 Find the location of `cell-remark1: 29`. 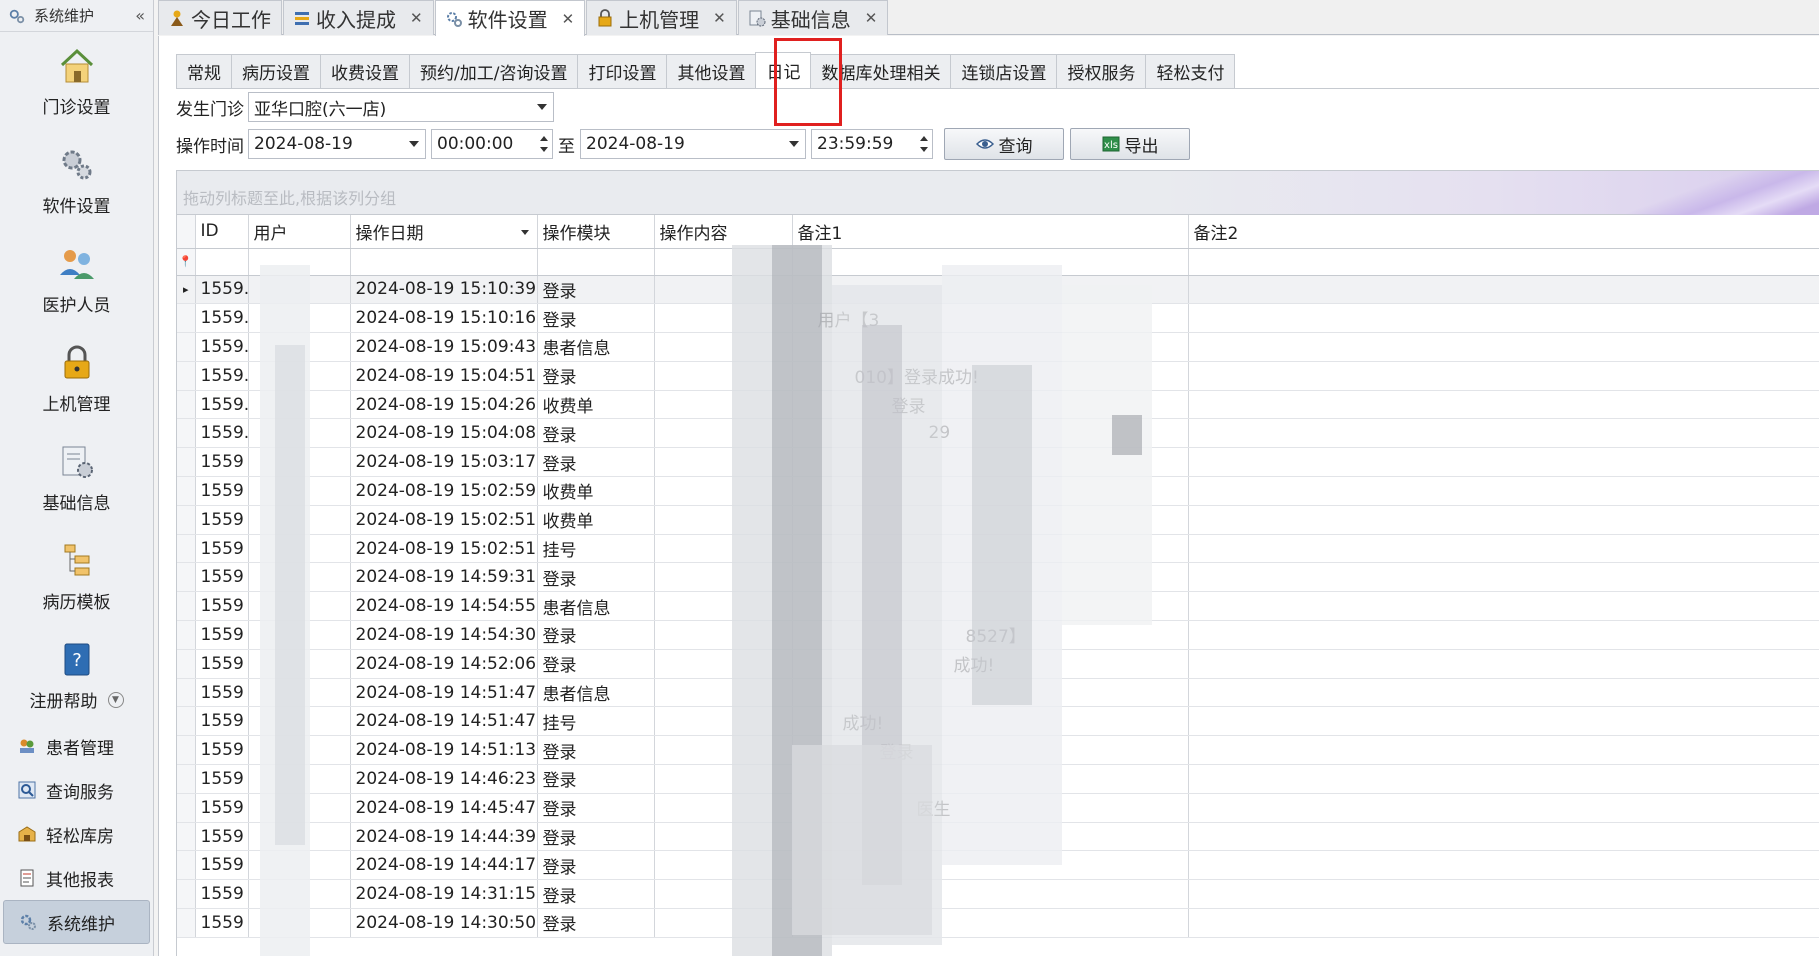

cell-remark1: 29 is located at coordinates (990, 433).